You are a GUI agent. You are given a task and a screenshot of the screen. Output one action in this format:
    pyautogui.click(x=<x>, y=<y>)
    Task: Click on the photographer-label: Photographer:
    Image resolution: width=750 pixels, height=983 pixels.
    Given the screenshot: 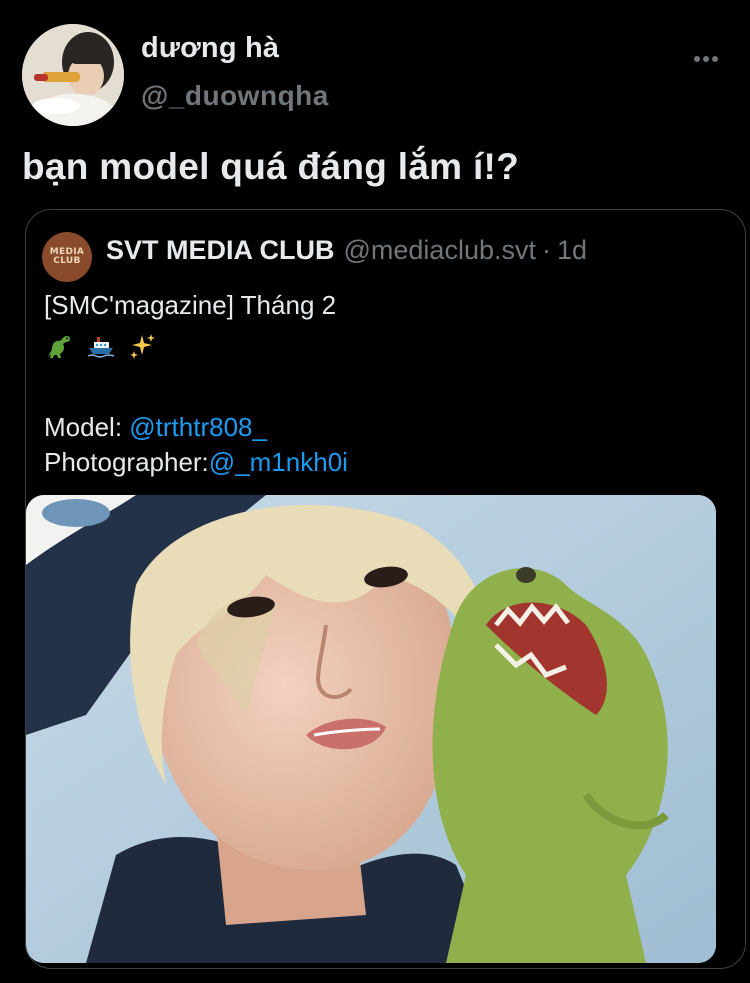 What is the action you would take?
    pyautogui.click(x=126, y=462)
    